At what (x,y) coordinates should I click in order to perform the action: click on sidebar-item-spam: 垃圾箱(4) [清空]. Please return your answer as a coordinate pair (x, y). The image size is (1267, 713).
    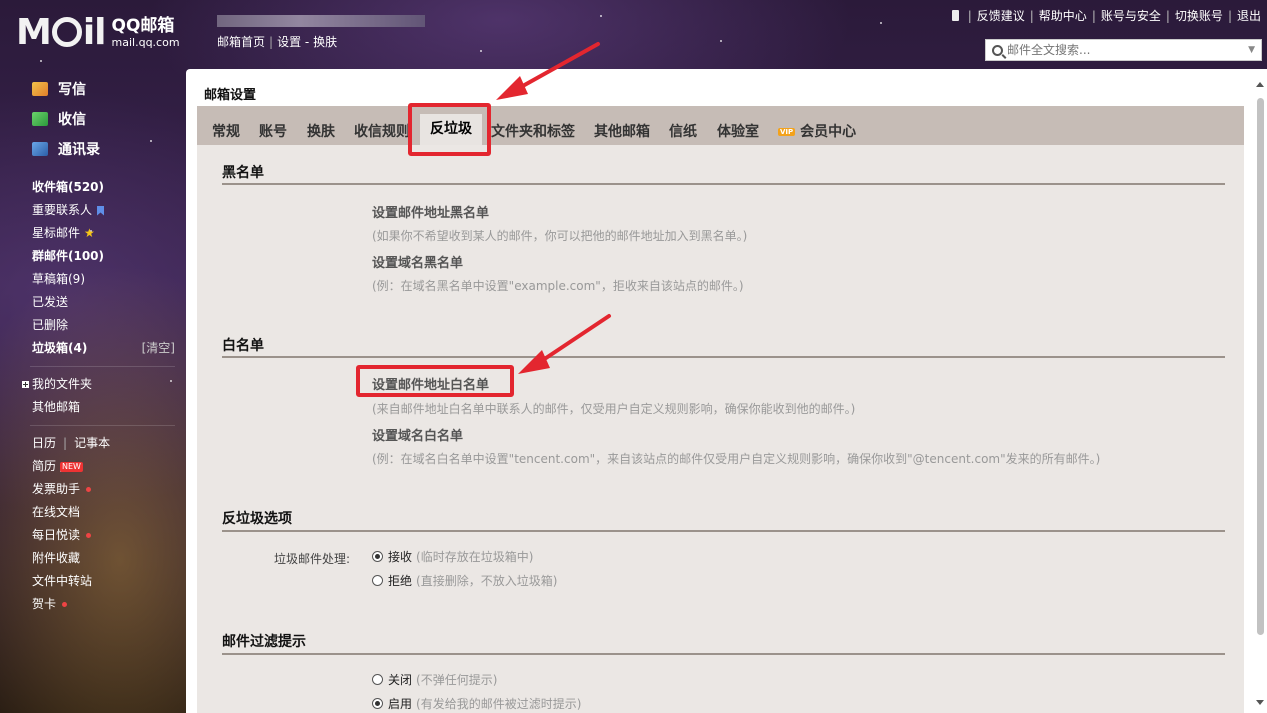
    Looking at the image, I should click on (92, 348).